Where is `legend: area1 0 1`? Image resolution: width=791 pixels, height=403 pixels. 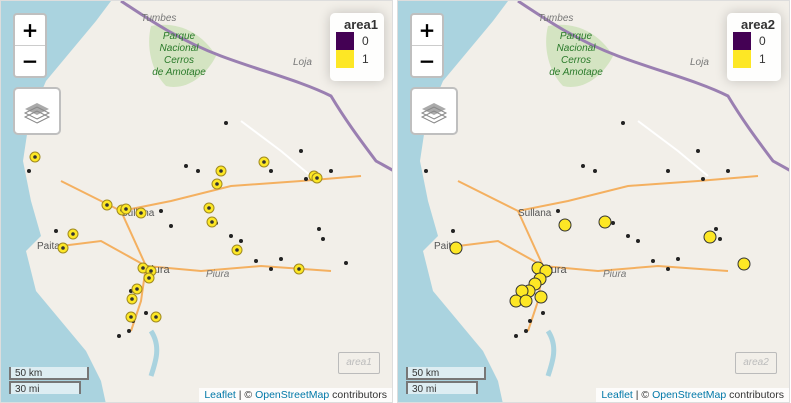
legend: area1 0 1 is located at coordinates (357, 47).